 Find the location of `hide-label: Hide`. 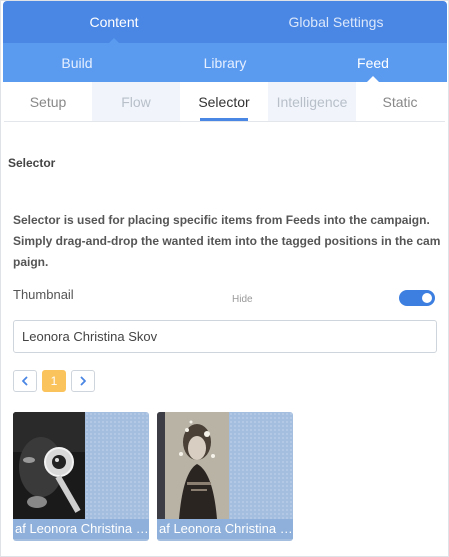

hide-label: Hide is located at coordinates (242, 299).